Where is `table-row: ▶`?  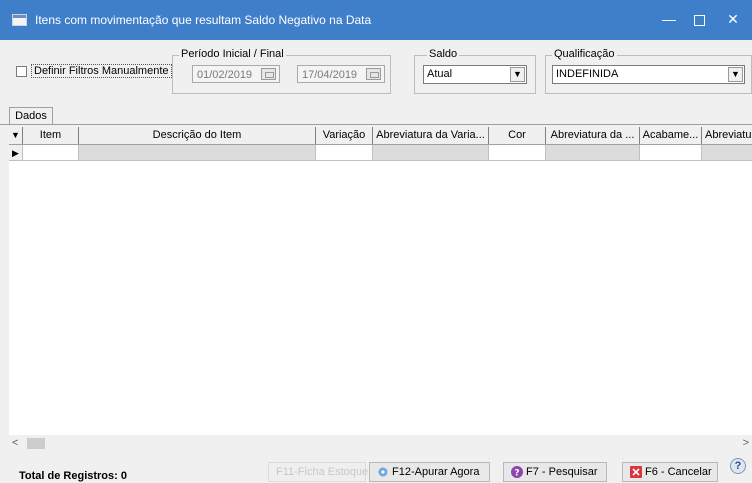
table-row: ▶ is located at coordinates (380, 153).